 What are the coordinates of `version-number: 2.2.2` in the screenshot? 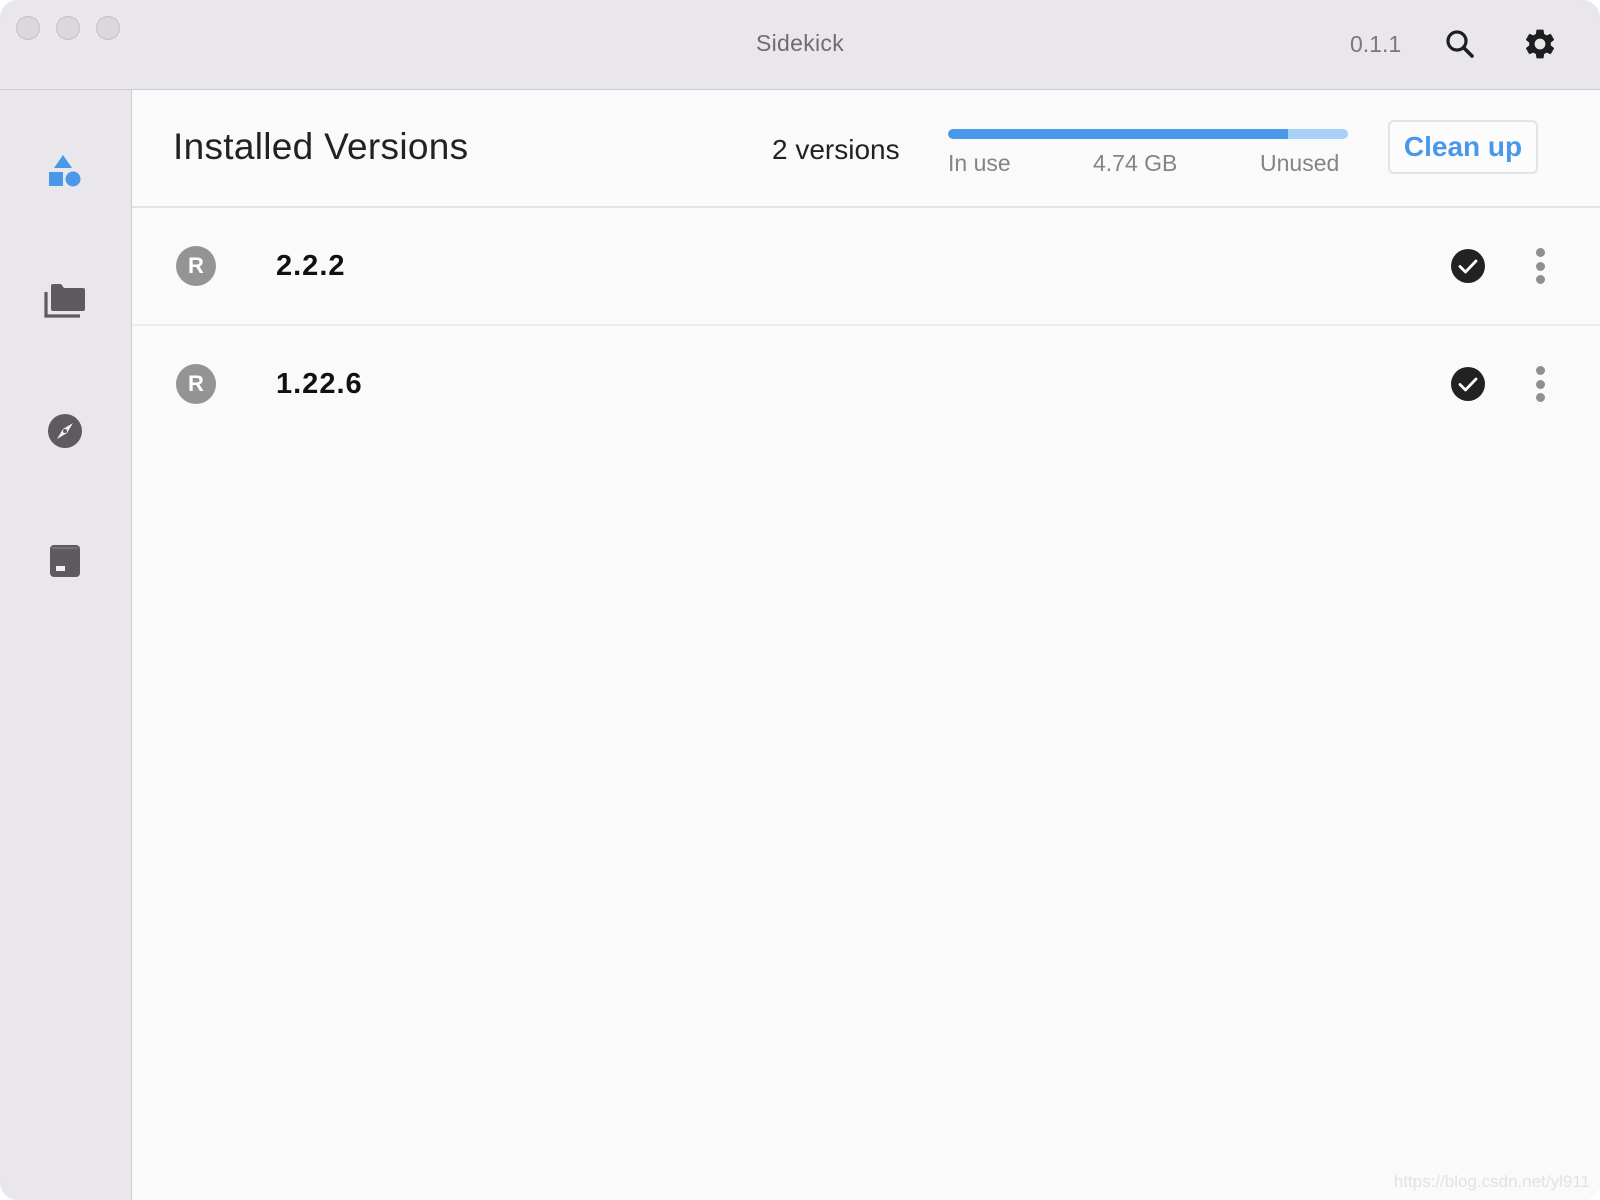 It's located at (311, 266).